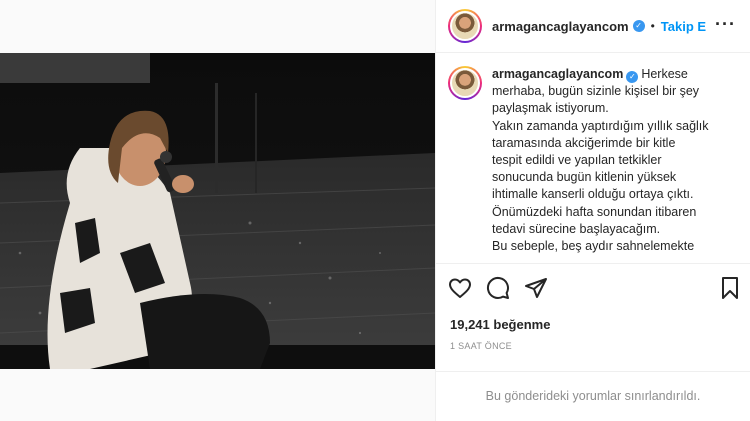 Image resolution: width=750 pixels, height=421 pixels. What do you see at coordinates (683, 26) in the screenshot?
I see `follow-button: Takip E` at bounding box center [683, 26].